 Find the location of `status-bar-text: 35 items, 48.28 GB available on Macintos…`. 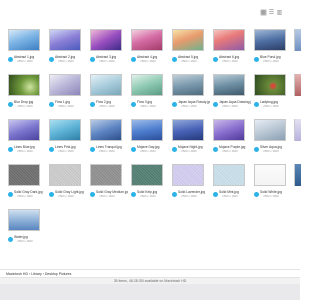

status-bar-text: 35 items, 48.28 GB available on Macintos… is located at coordinates (150, 281).